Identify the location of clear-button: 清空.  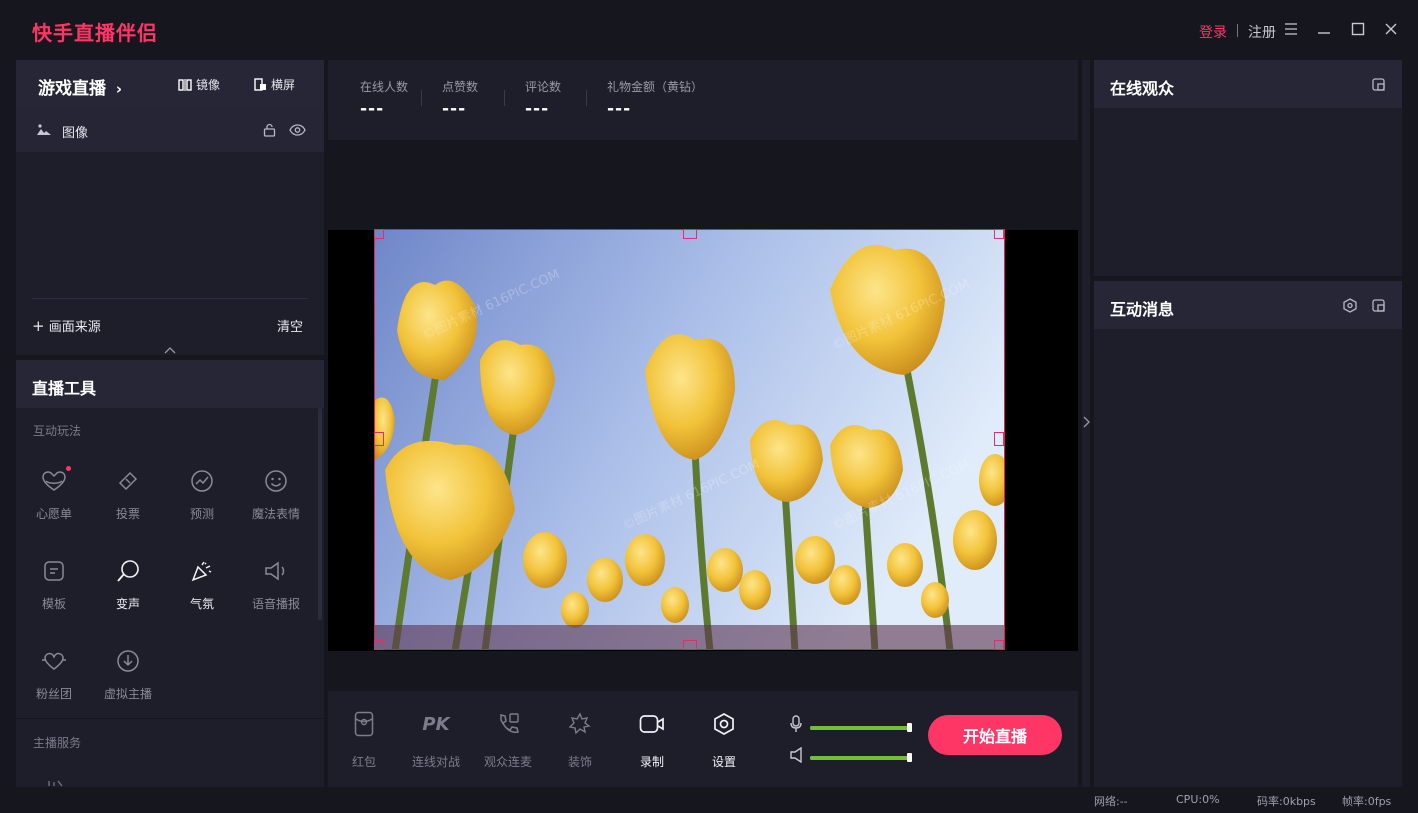
(290, 325).